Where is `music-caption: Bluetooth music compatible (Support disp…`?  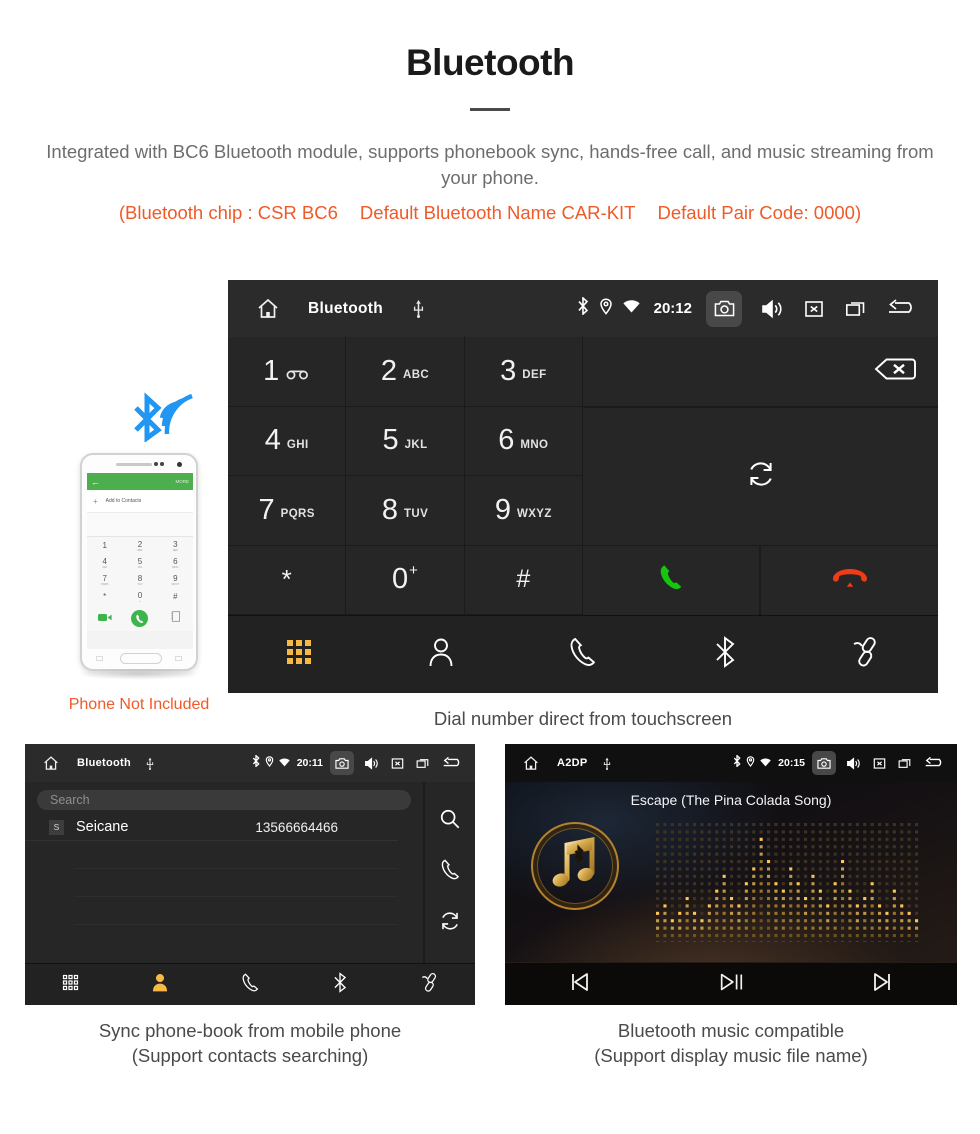
music-caption: Bluetooth music compatible (Support disp… is located at coordinates (731, 1043).